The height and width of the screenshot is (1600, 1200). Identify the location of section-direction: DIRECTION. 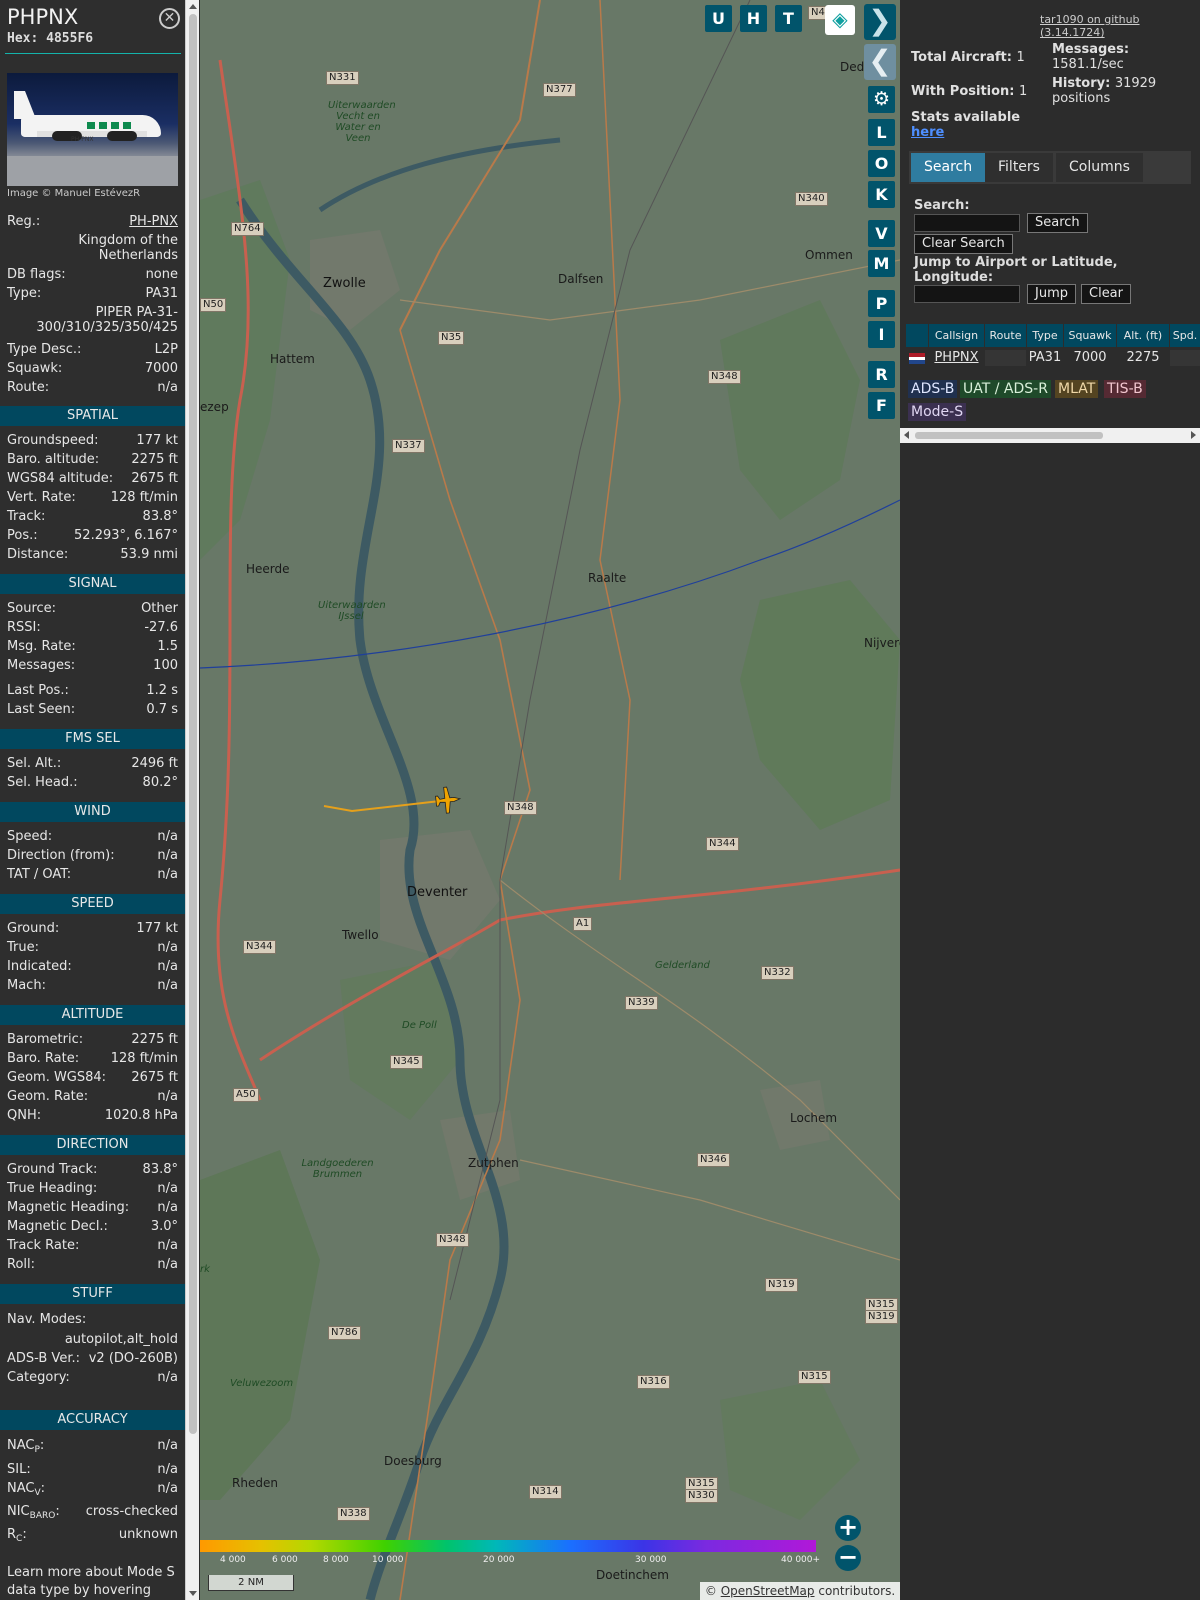
(92, 1145).